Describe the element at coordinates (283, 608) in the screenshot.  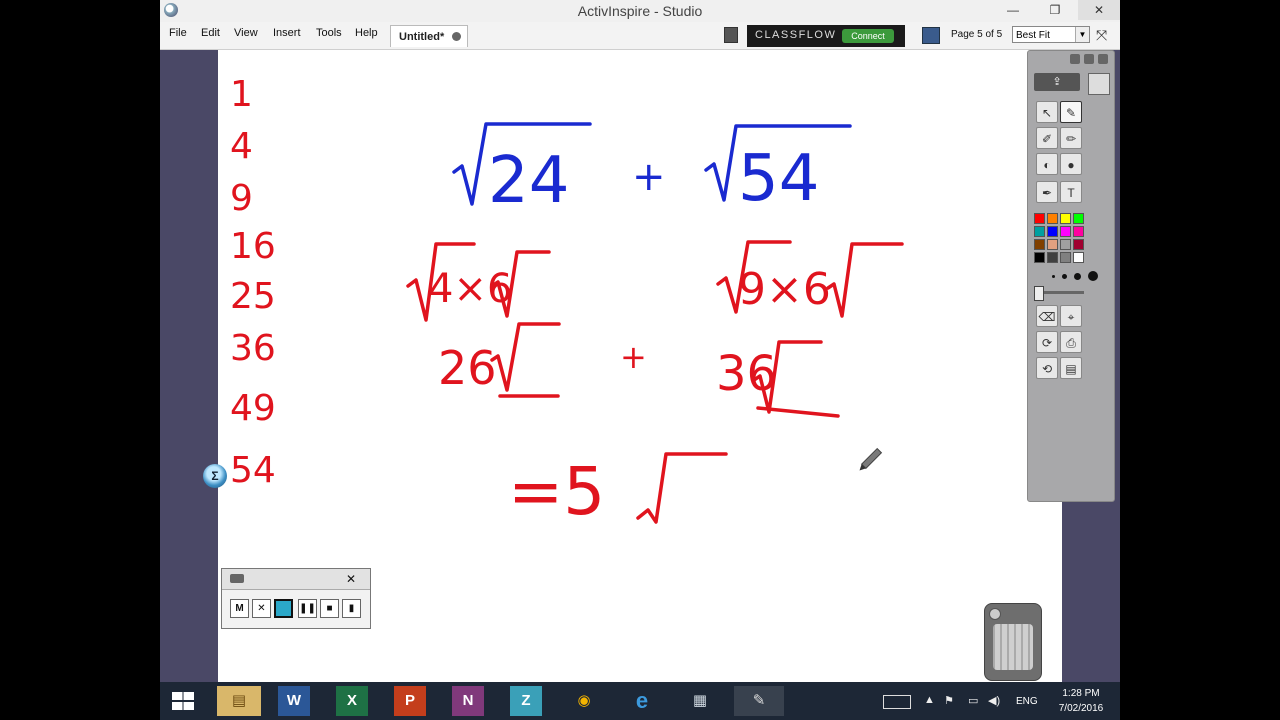
I see `recorder-record-button` at that location.